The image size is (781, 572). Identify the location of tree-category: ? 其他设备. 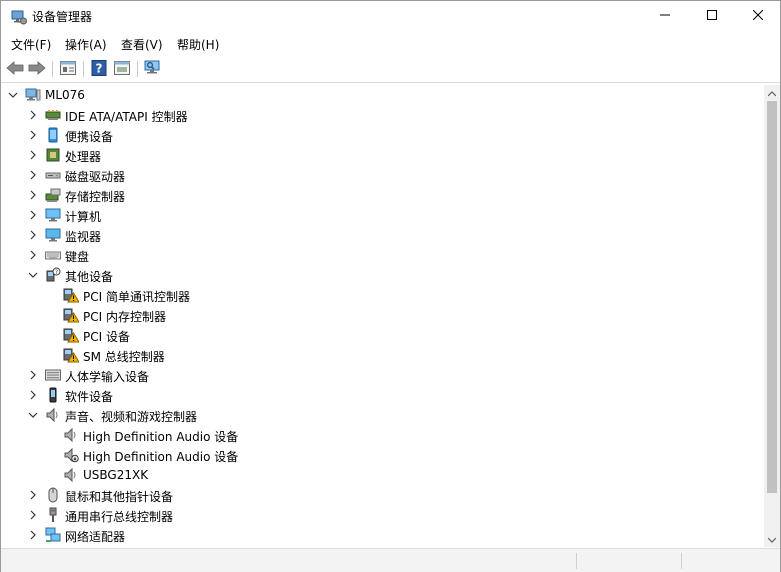
(383, 275).